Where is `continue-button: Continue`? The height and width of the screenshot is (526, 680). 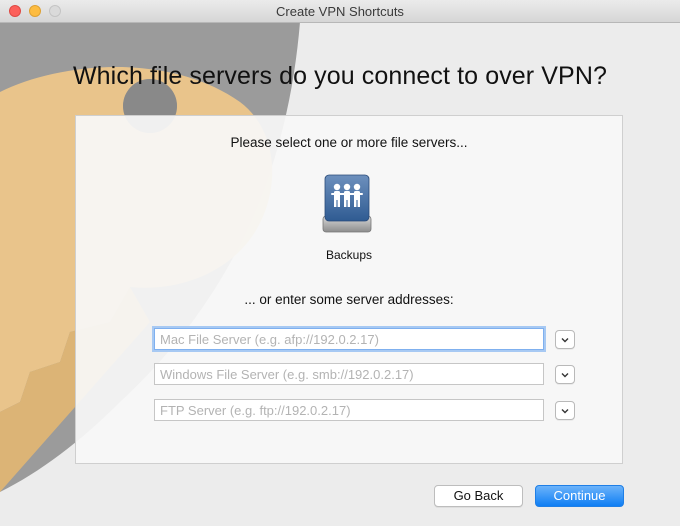
continue-button: Continue is located at coordinates (579, 496).